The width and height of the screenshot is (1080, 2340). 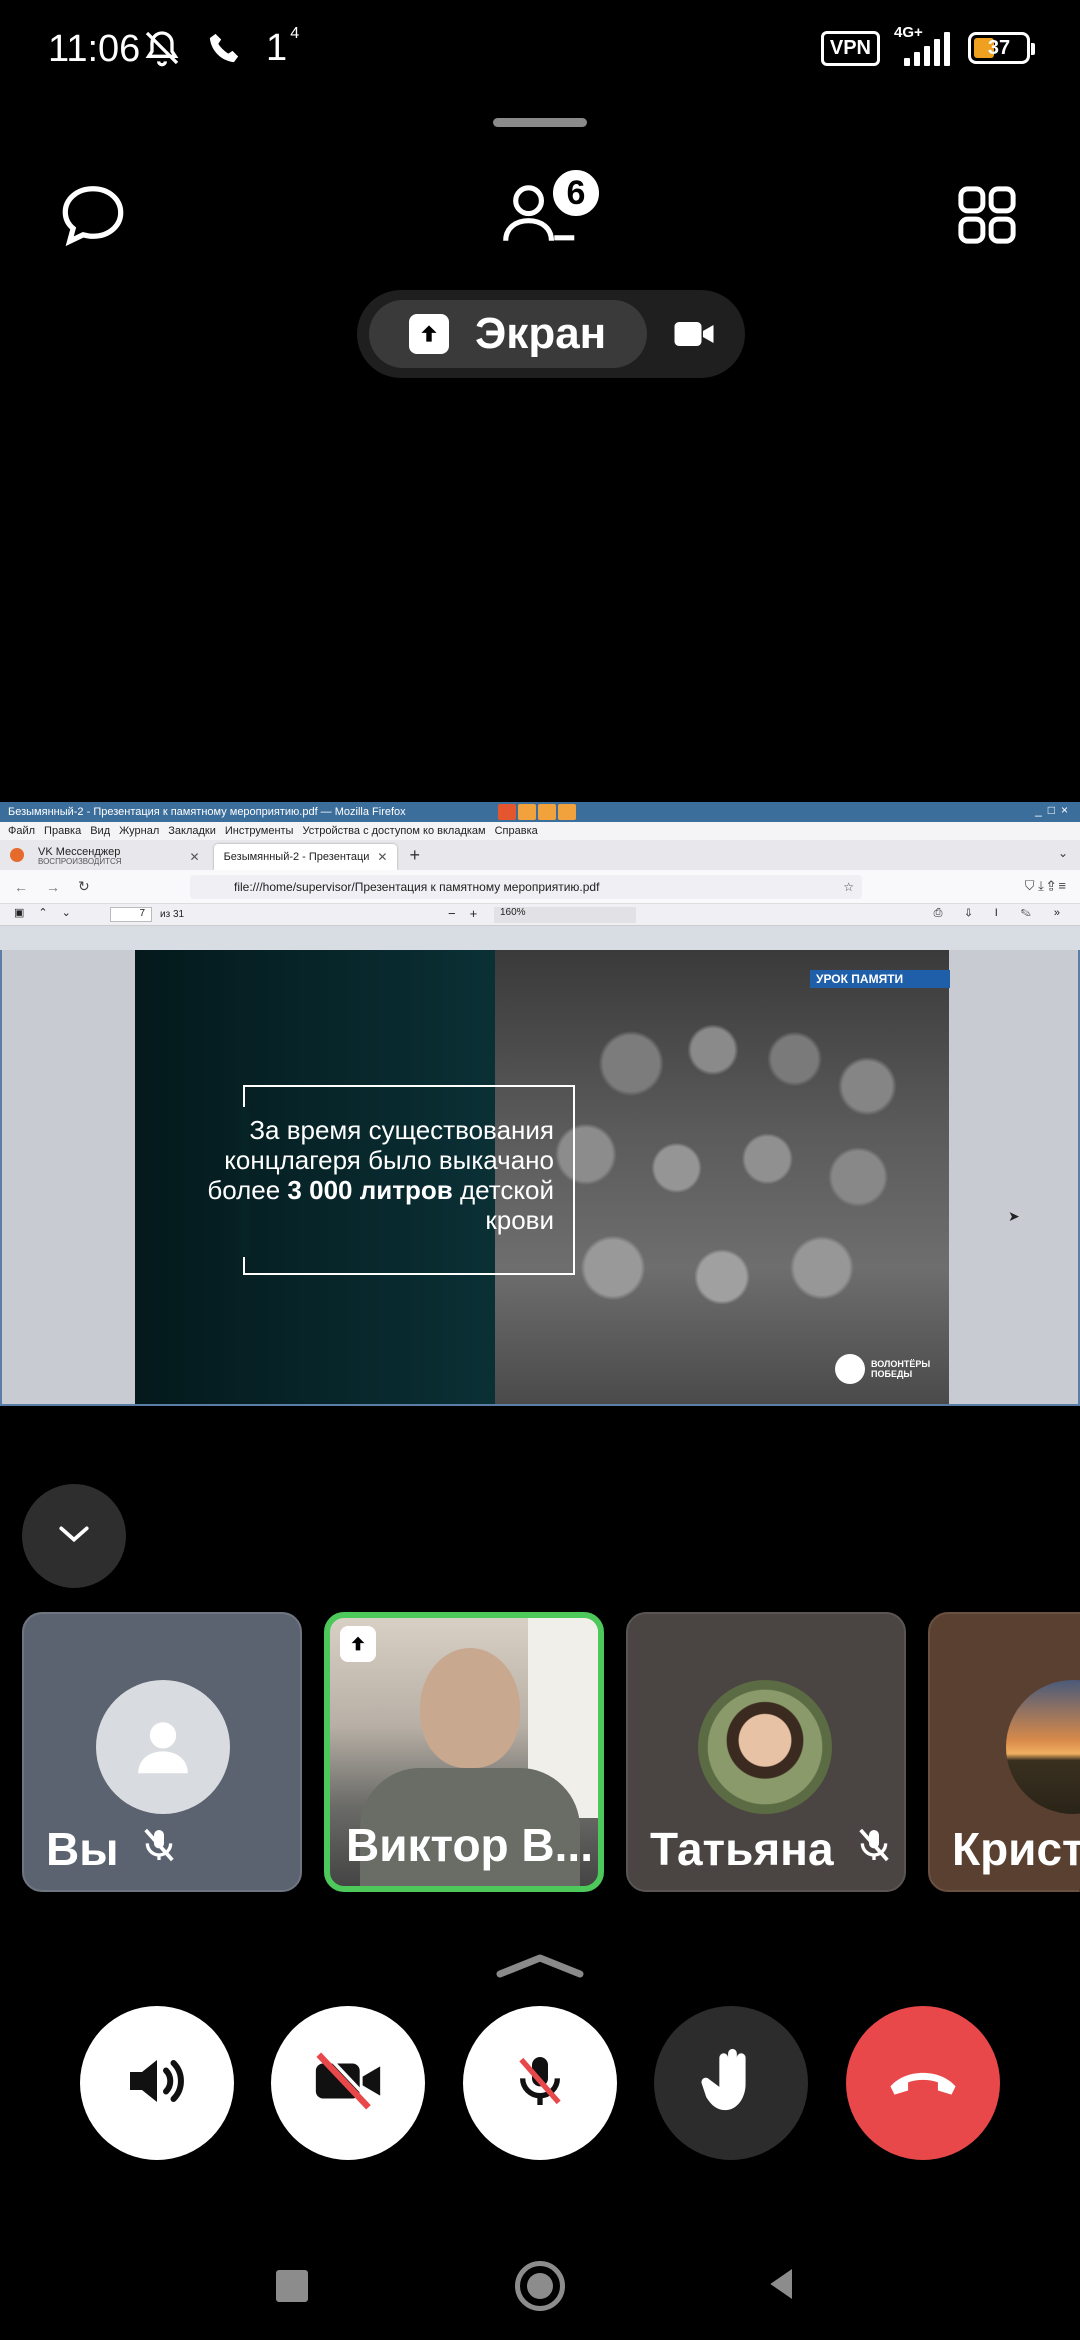 I want to click on participant-tile: Вы, so click(x=162, y=1752).